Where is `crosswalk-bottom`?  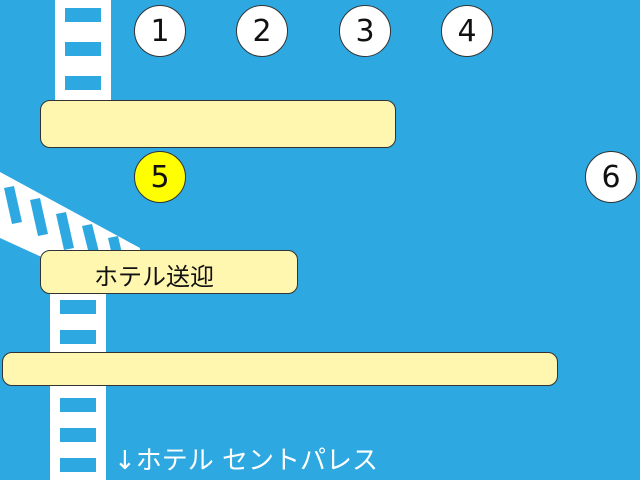 crosswalk-bottom is located at coordinates (78, 432).